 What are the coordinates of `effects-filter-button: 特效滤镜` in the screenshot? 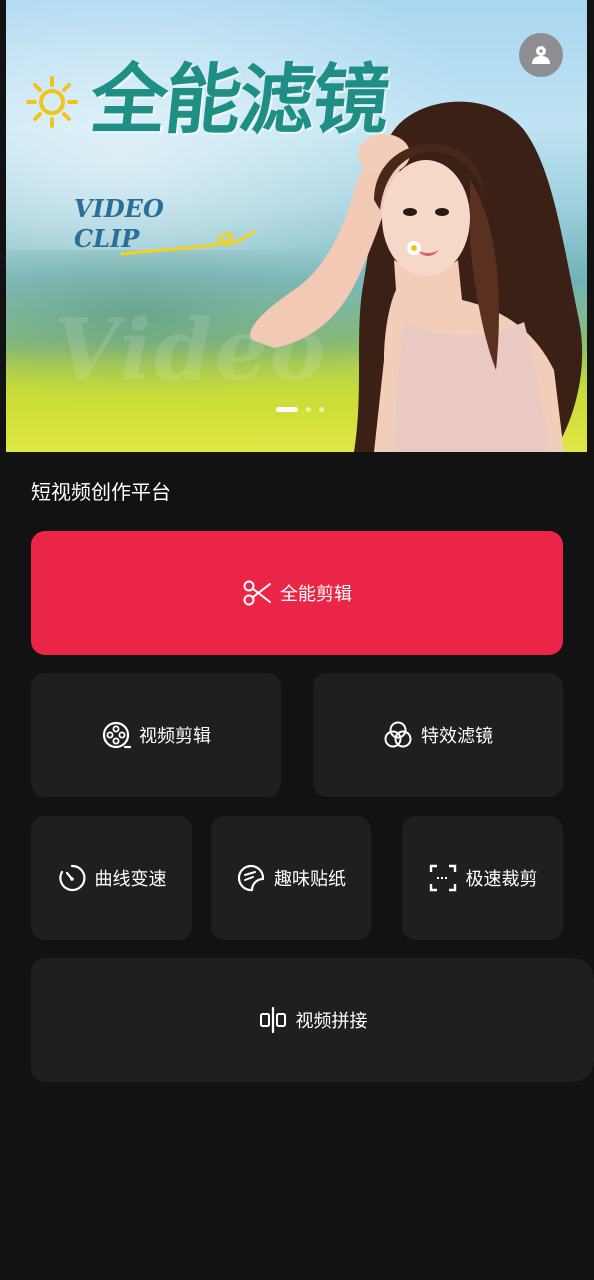 It's located at (438, 735).